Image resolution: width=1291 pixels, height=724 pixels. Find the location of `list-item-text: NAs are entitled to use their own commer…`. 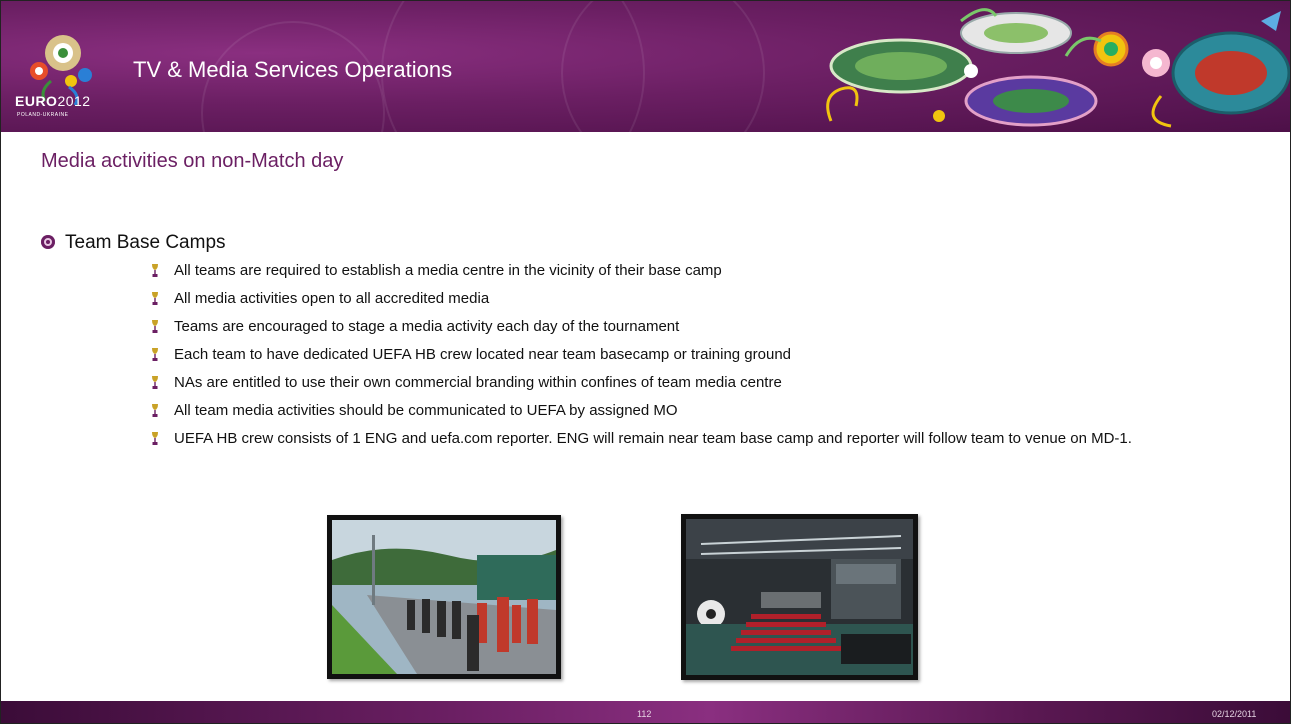

list-item-text: NAs are entitled to use their own commer… is located at coordinates (478, 382).